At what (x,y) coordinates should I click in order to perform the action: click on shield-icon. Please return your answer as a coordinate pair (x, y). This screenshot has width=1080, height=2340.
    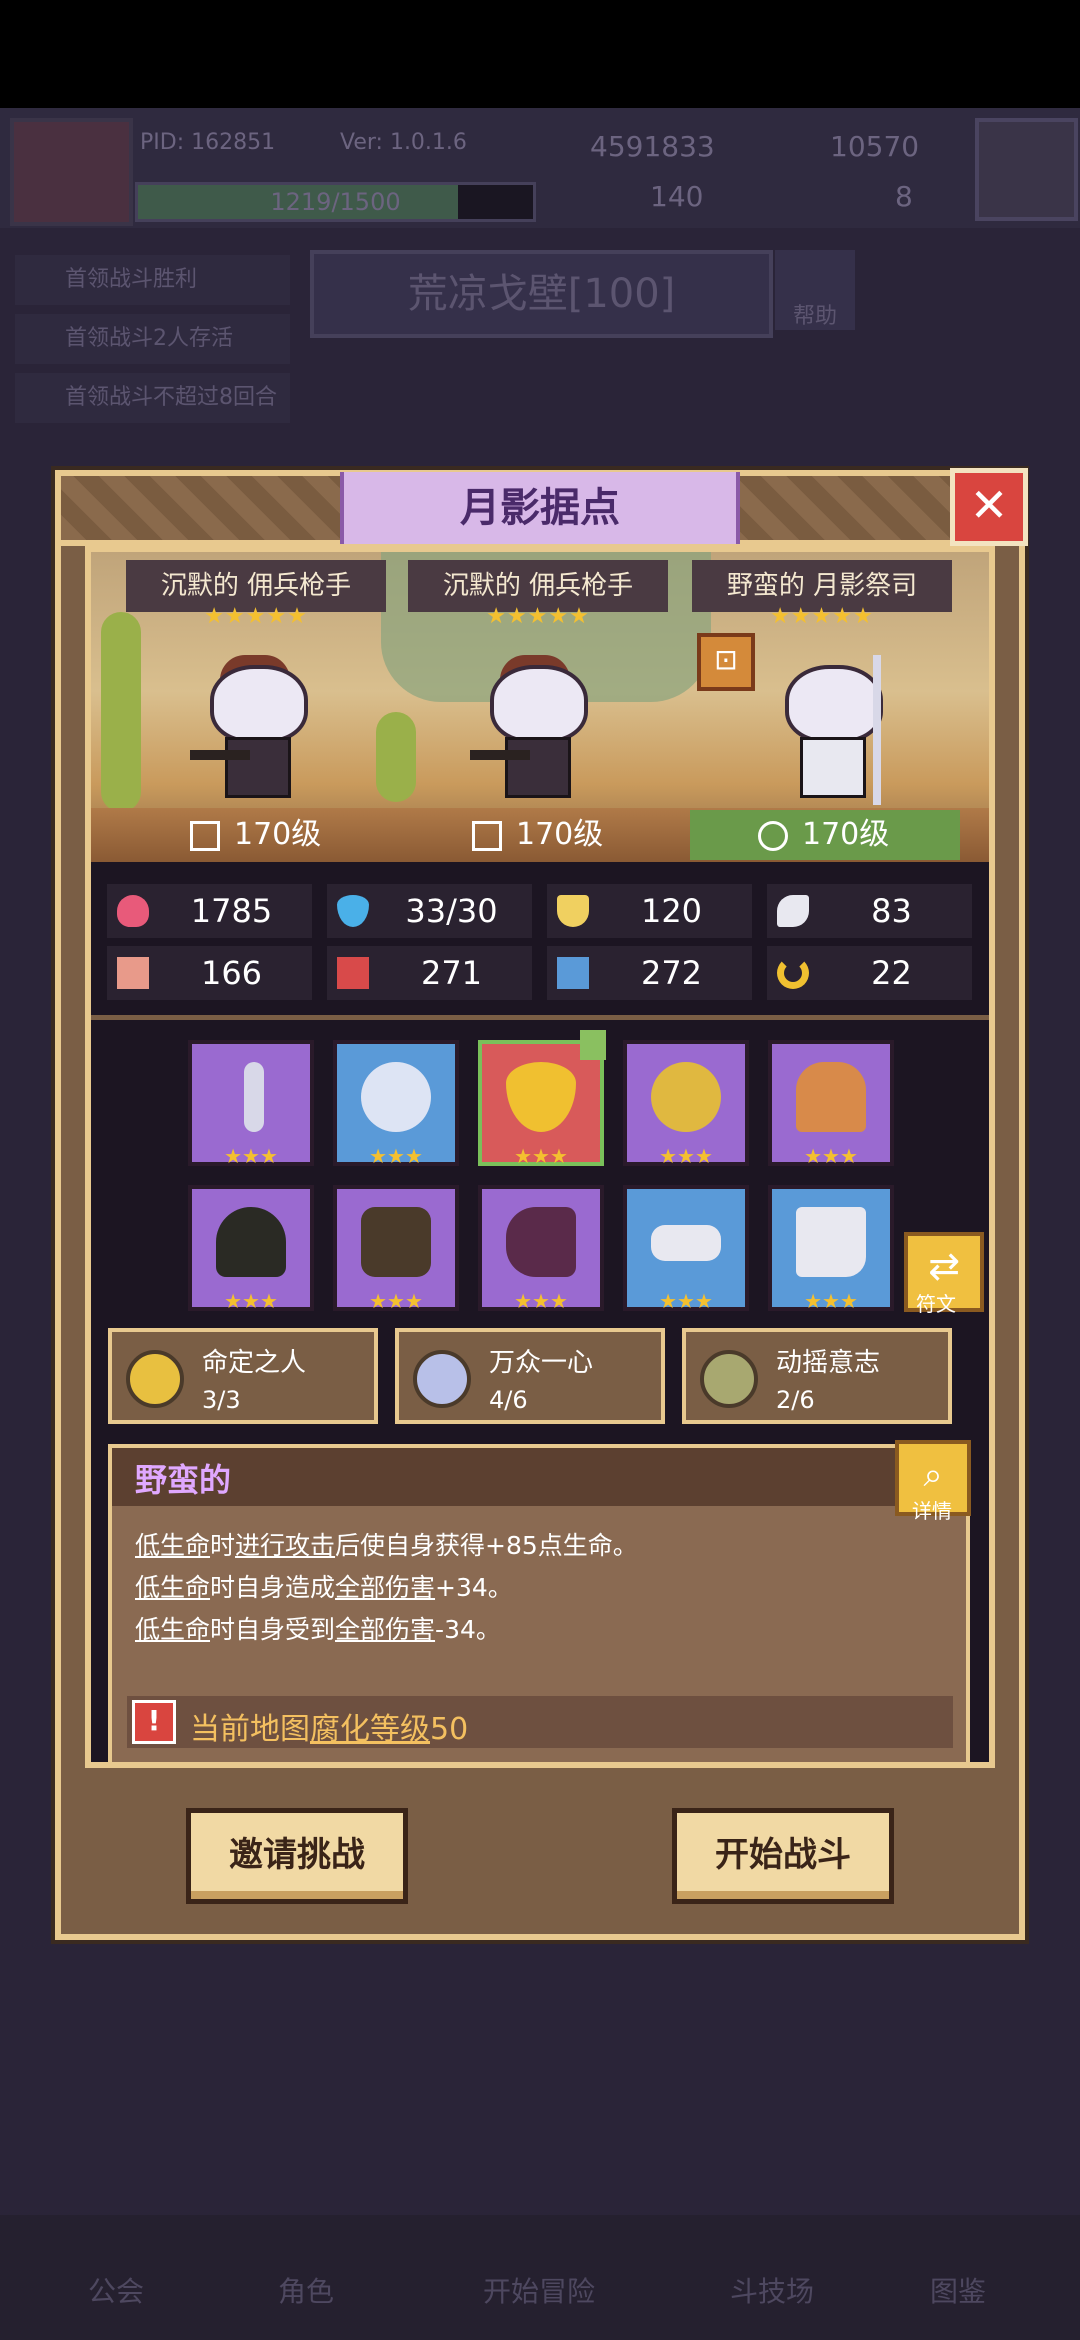
    Looking at the image, I should click on (573, 911).